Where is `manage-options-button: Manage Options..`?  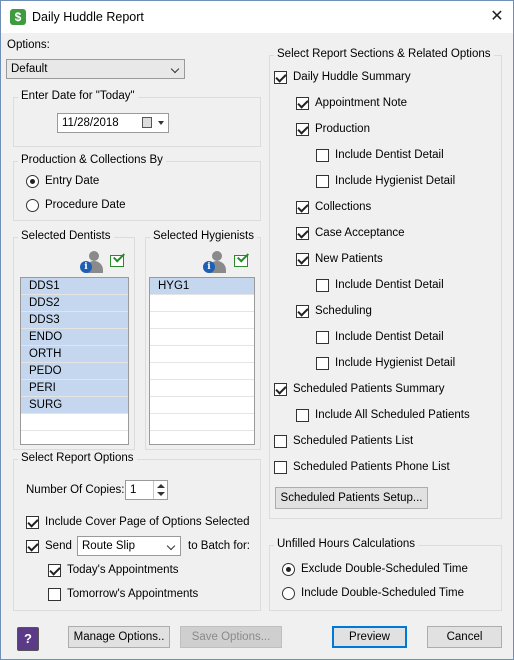 manage-options-button: Manage Options.. is located at coordinates (119, 637).